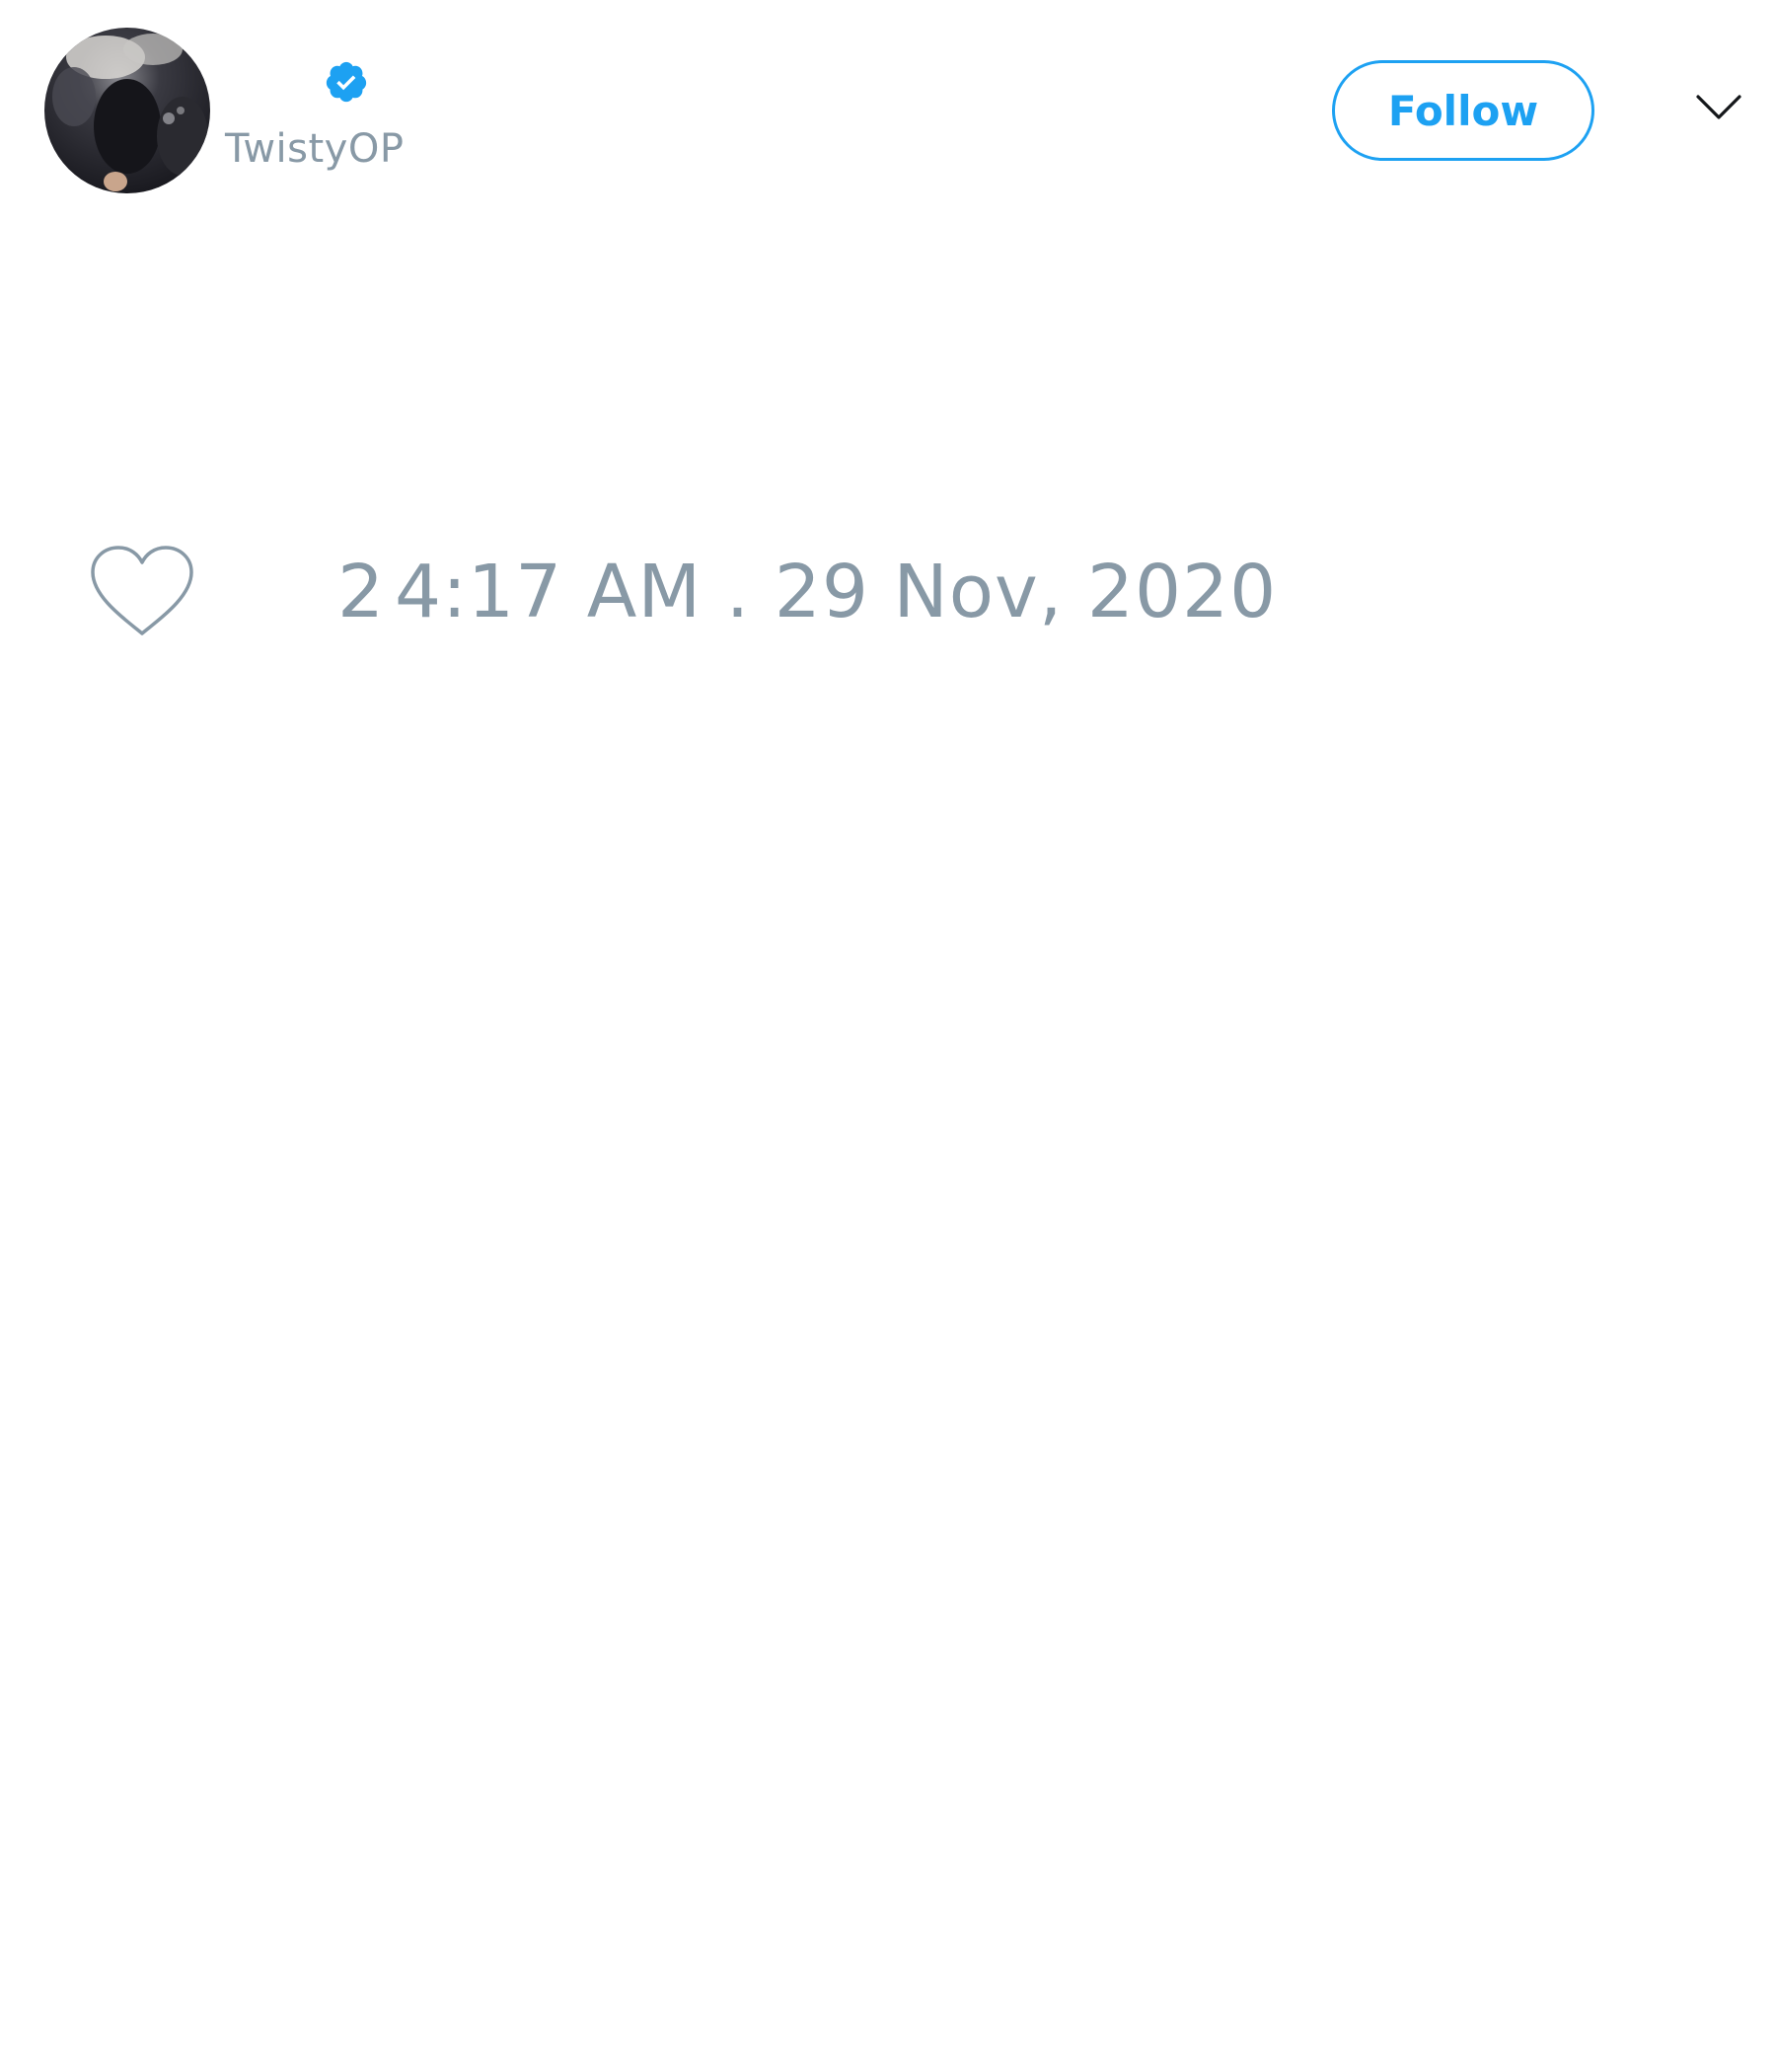 The height and width of the screenshot is (2072, 1776). Describe the element at coordinates (888, 114) in the screenshot. I see `tweet-header: TwistyOP Follow` at that location.